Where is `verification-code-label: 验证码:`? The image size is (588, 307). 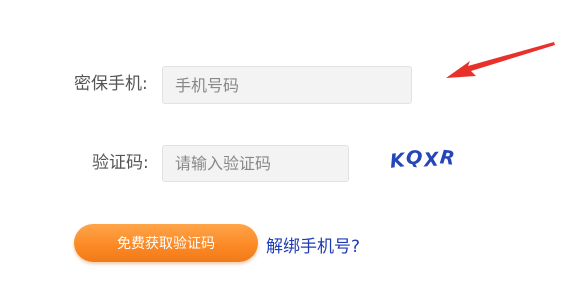
verification-code-label: 验证码: is located at coordinates (120, 163).